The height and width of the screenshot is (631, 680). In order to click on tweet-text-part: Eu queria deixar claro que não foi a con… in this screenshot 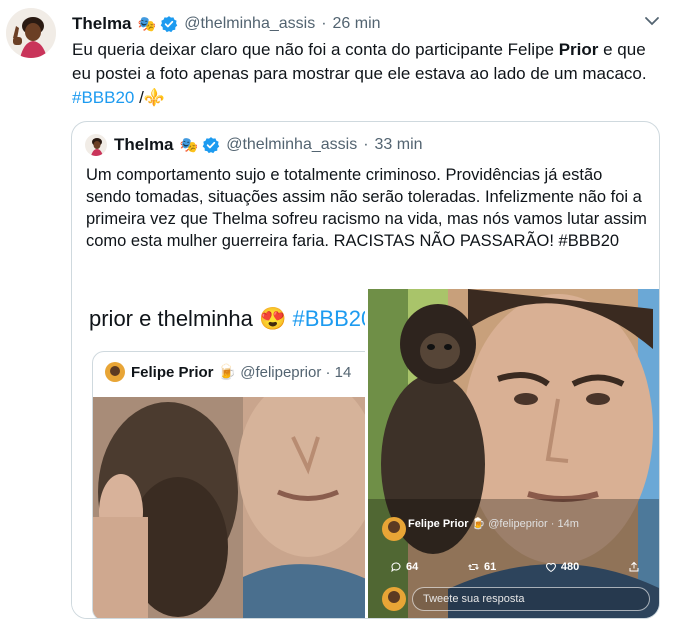, I will do `click(315, 49)`.